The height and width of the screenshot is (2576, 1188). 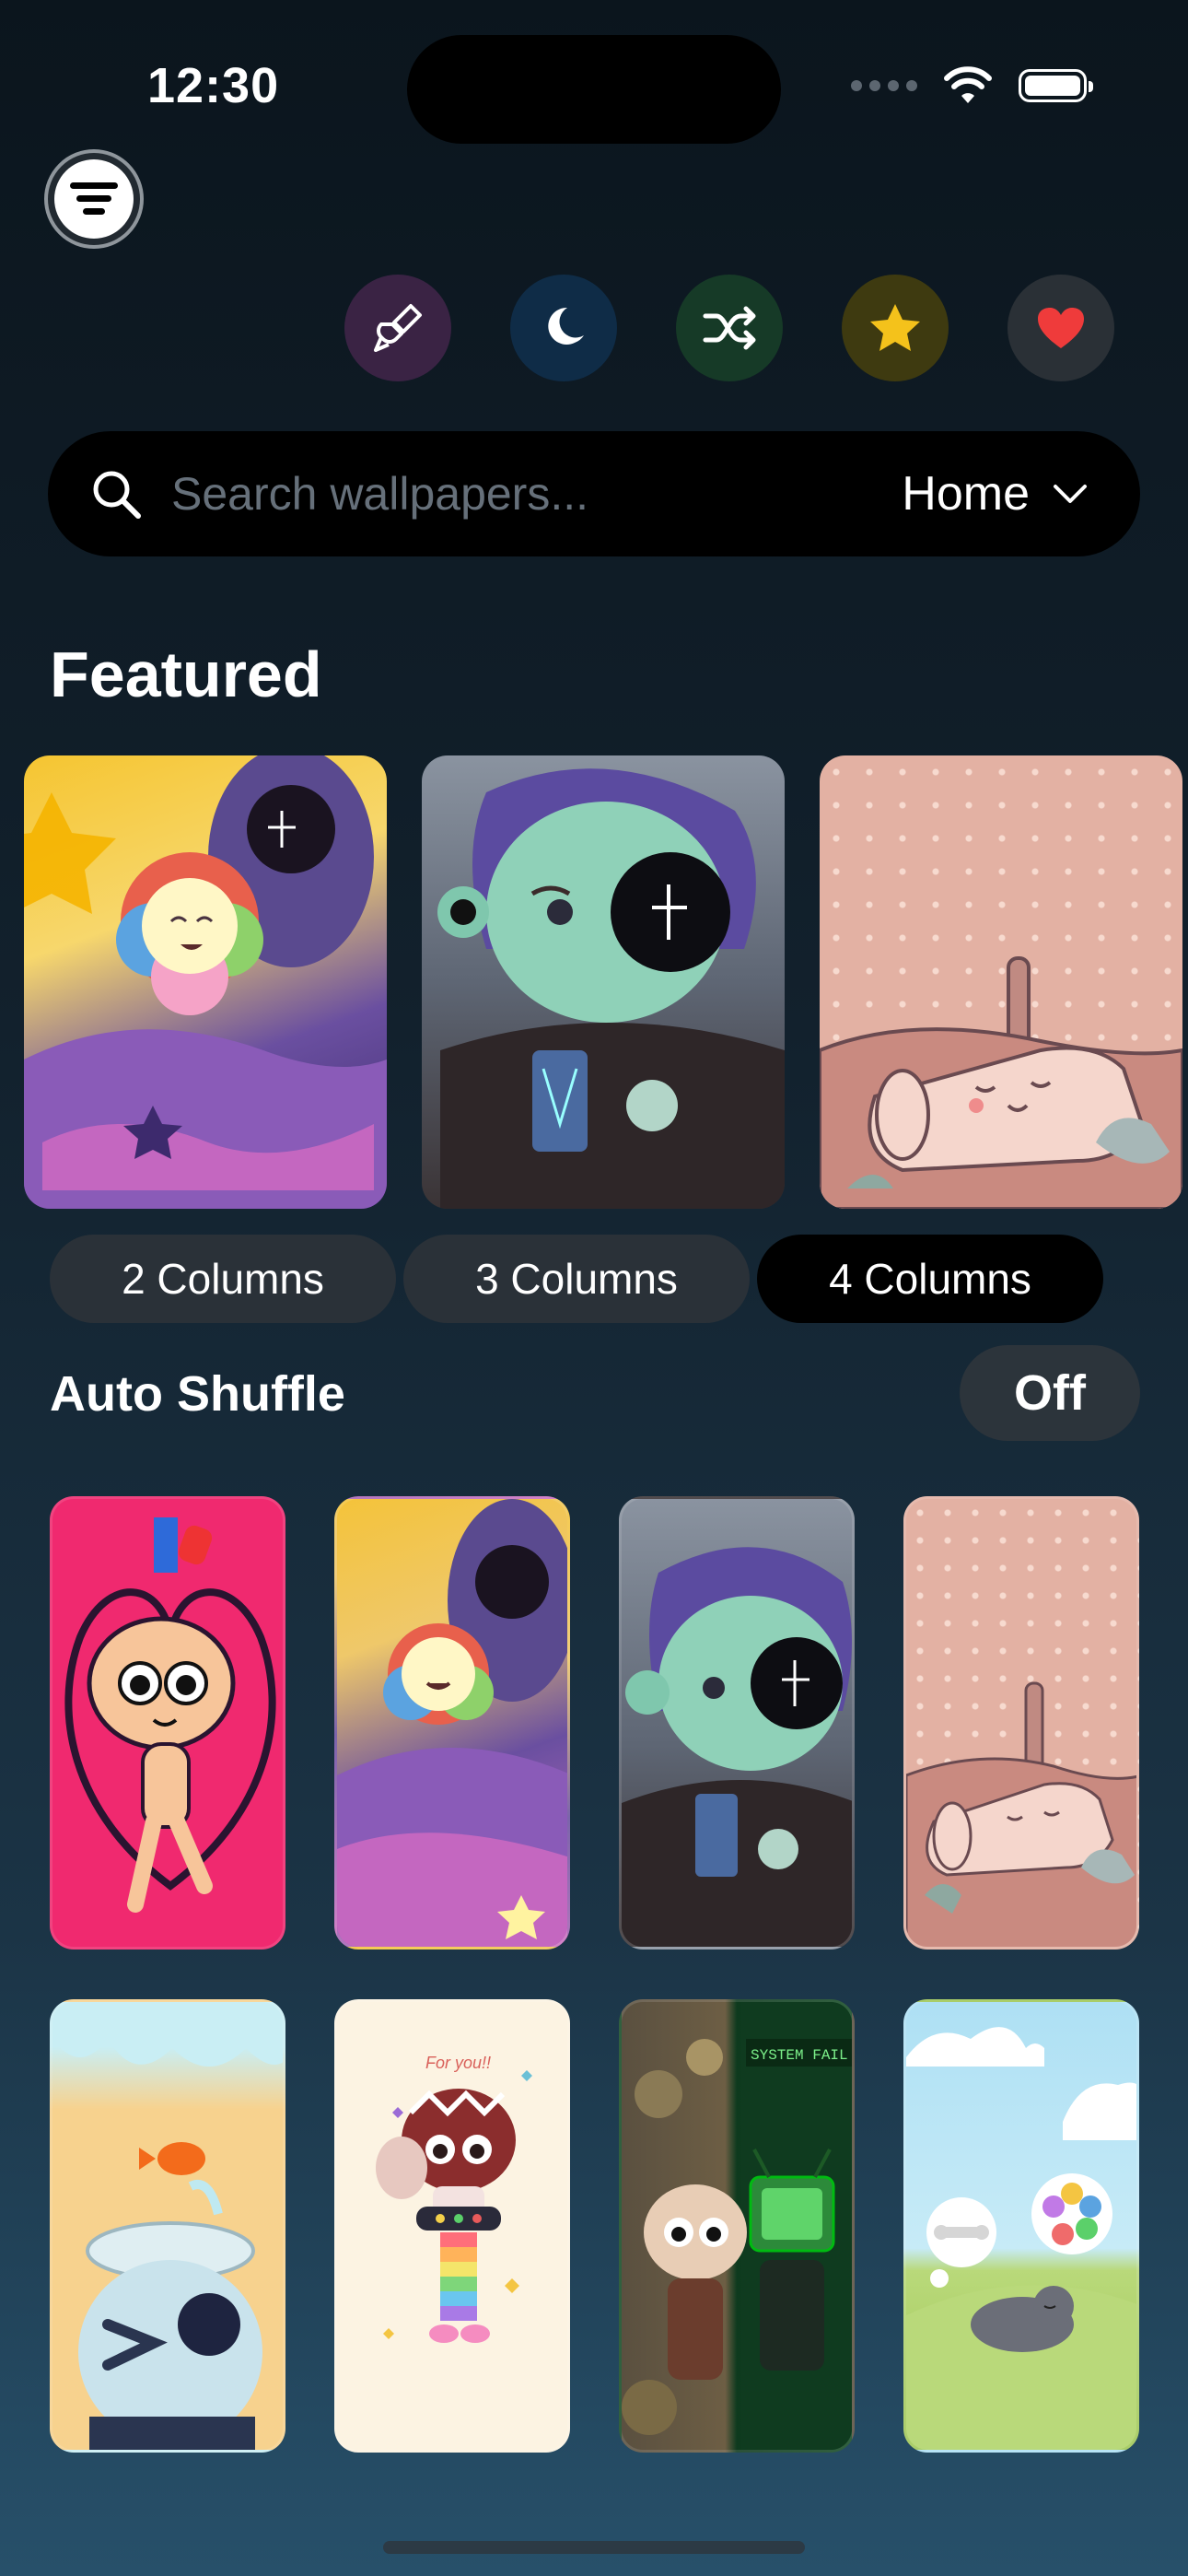 I want to click on status-icons, so click(x=972, y=85).